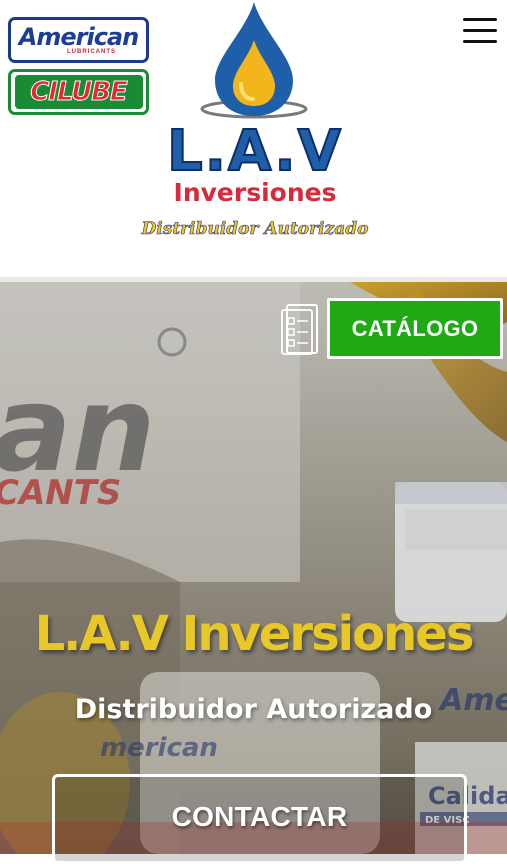 Image resolution: width=507 pixels, height=864 pixels. Describe the element at coordinates (255, 229) in the screenshot. I see `logo-tagline: Distribuidor Autorizado` at that location.